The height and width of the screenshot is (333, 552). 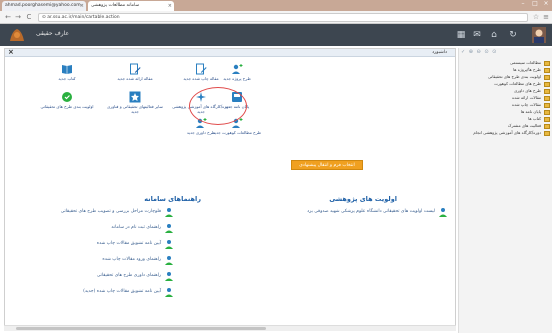 What do you see at coordinates (510, 112) in the screenshot?
I see `tree-item: پایان نامه ها` at bounding box center [510, 112].